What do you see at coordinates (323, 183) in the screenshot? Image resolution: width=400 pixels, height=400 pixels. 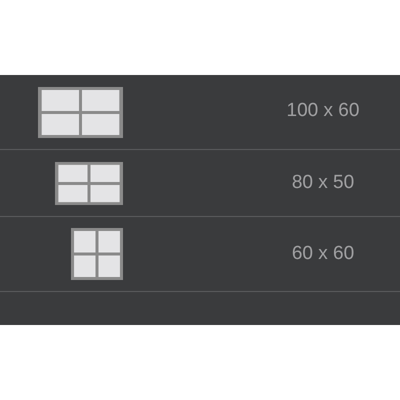 I see `size-label: 80 x 50` at bounding box center [323, 183].